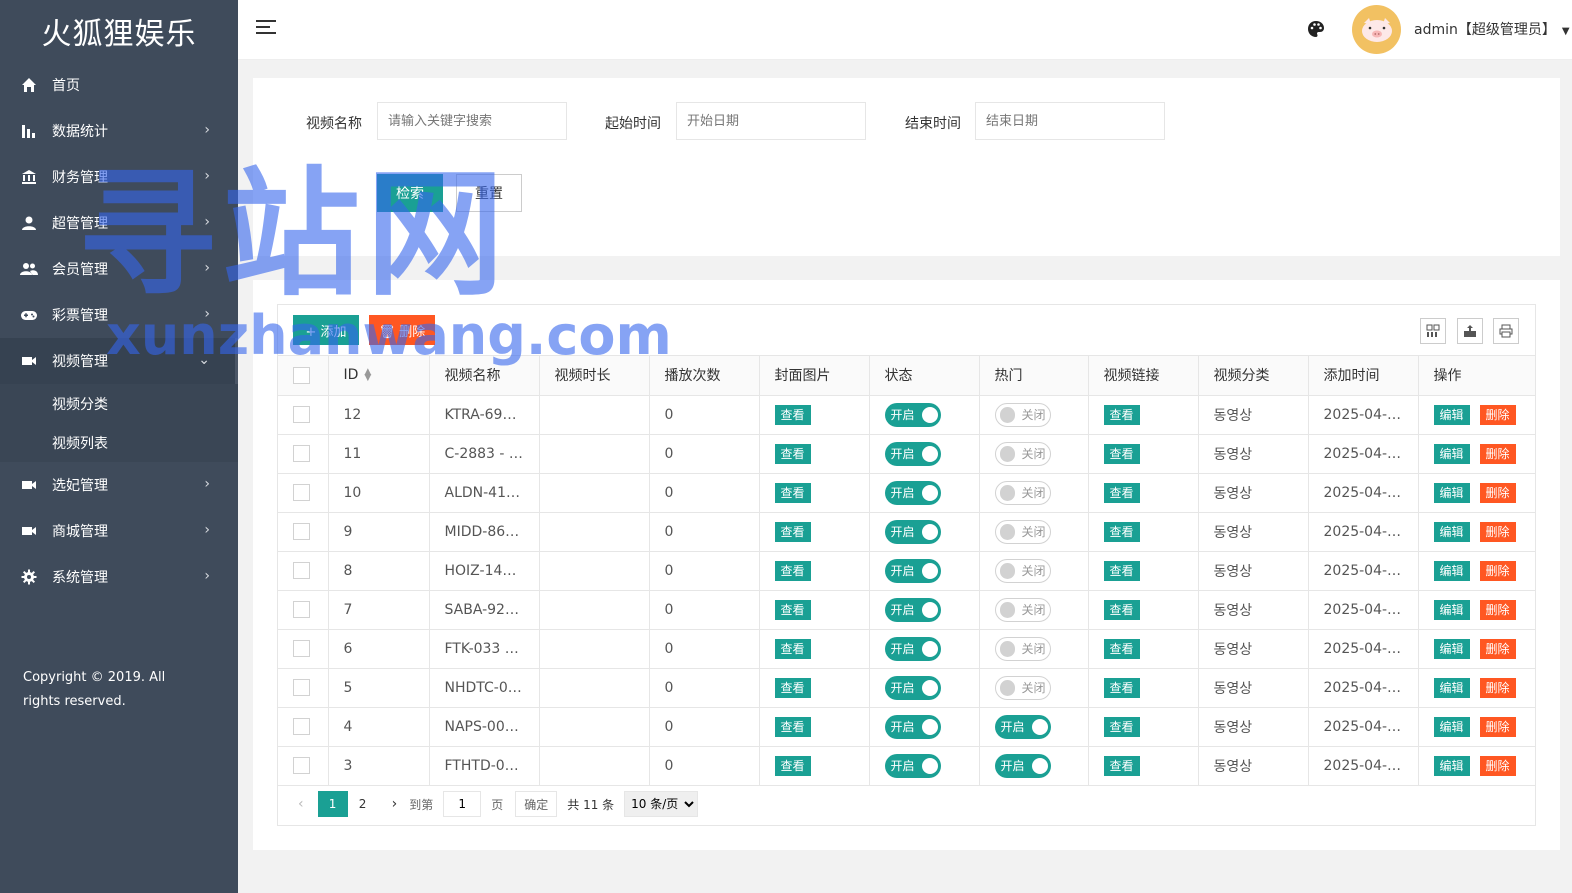 Image resolution: width=1572 pixels, height=893 pixels. Describe the element at coordinates (1433, 331) in the screenshot. I see `columns-icon` at that location.